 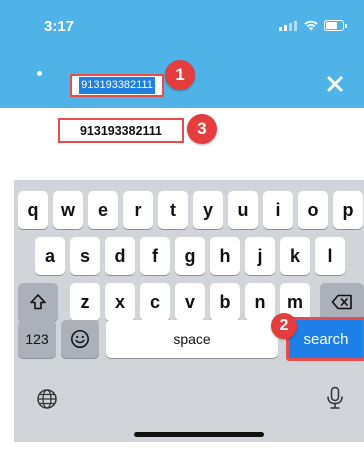 I want to click on key-d: d, so click(x=120, y=256).